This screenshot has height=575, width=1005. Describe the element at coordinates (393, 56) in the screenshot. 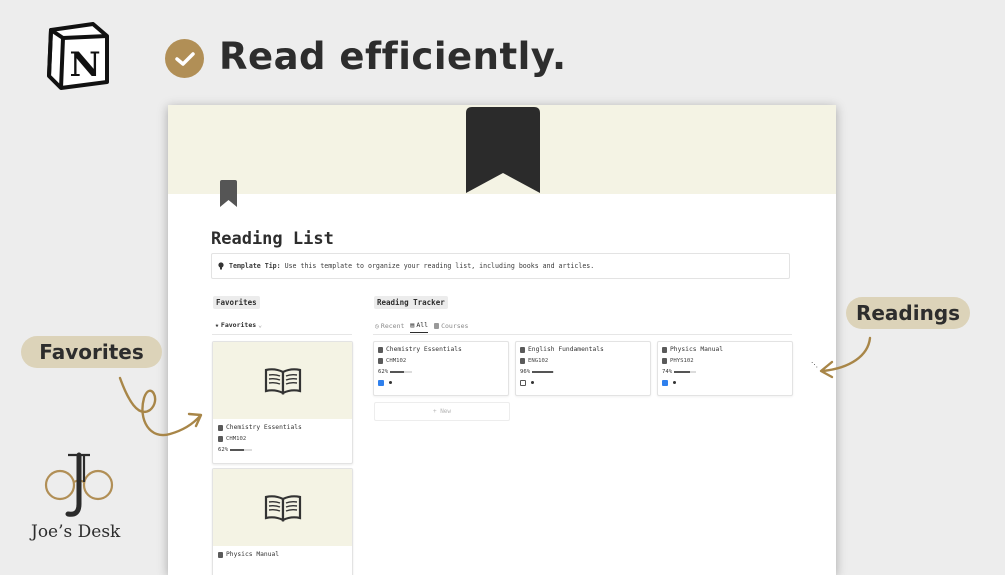

I see `headline: Read efficiently.` at that location.